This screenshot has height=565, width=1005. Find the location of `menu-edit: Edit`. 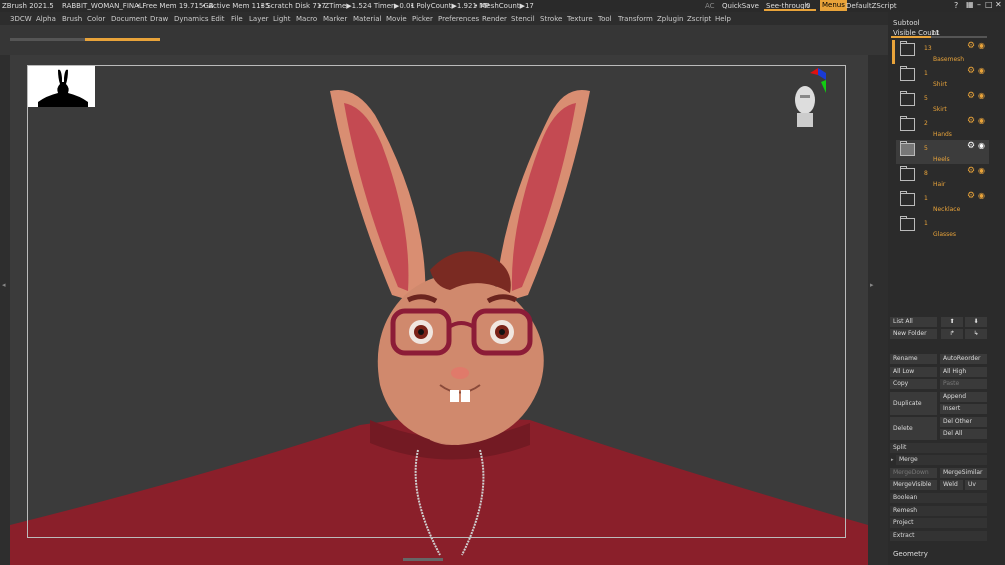

menu-edit: Edit is located at coordinates (218, 19).